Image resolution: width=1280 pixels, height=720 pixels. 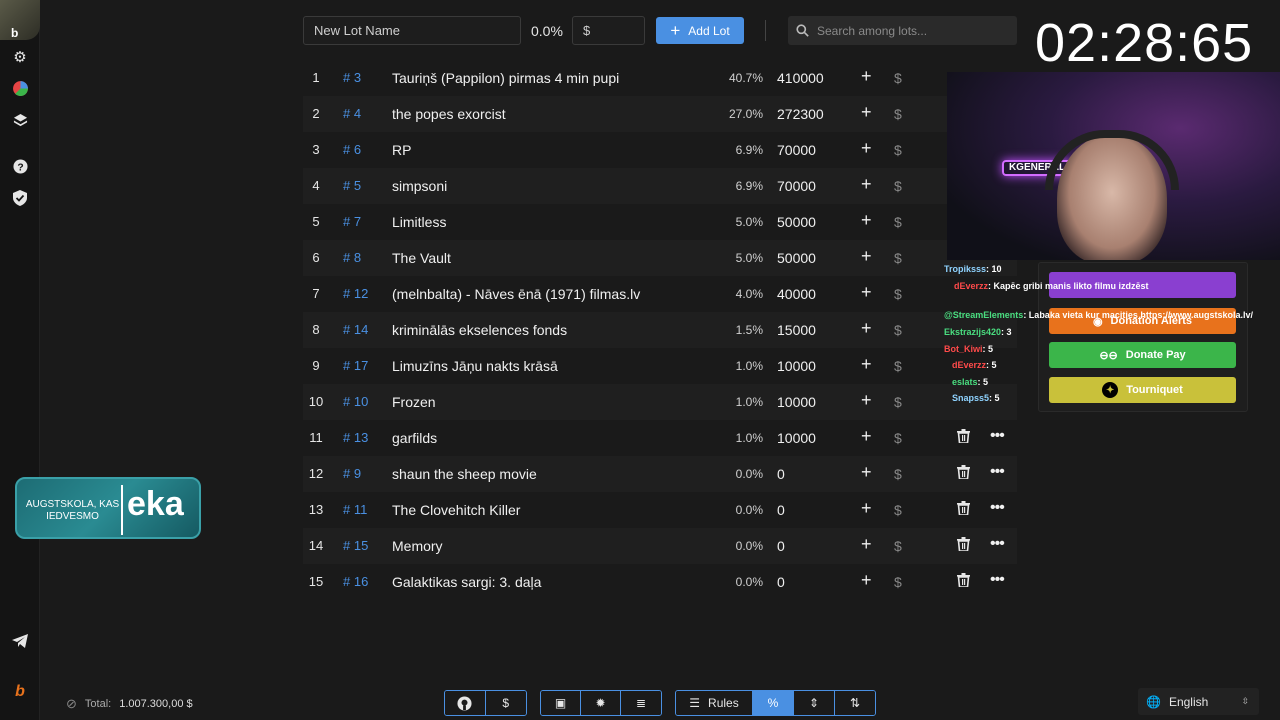 I want to click on shield-check-icon, so click(x=20, y=198).